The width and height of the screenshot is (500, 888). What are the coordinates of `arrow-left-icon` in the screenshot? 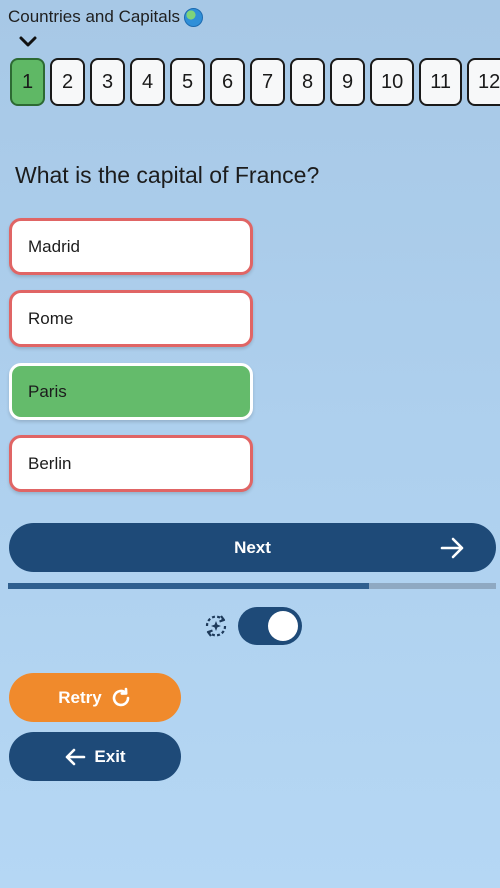 It's located at (76, 756).